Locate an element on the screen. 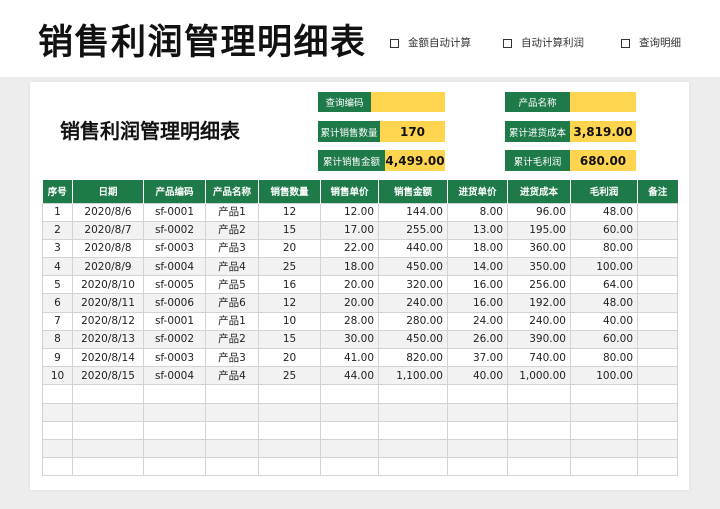 The height and width of the screenshot is (509, 720). cell-index: 4 is located at coordinates (57, 267).